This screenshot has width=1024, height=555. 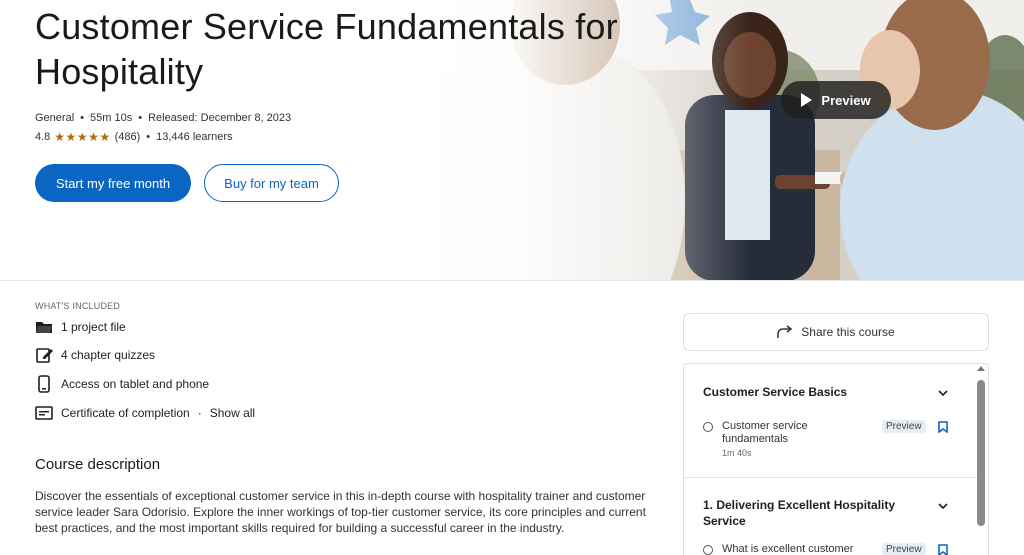 I want to click on share-arrow-icon, so click(x=785, y=331).